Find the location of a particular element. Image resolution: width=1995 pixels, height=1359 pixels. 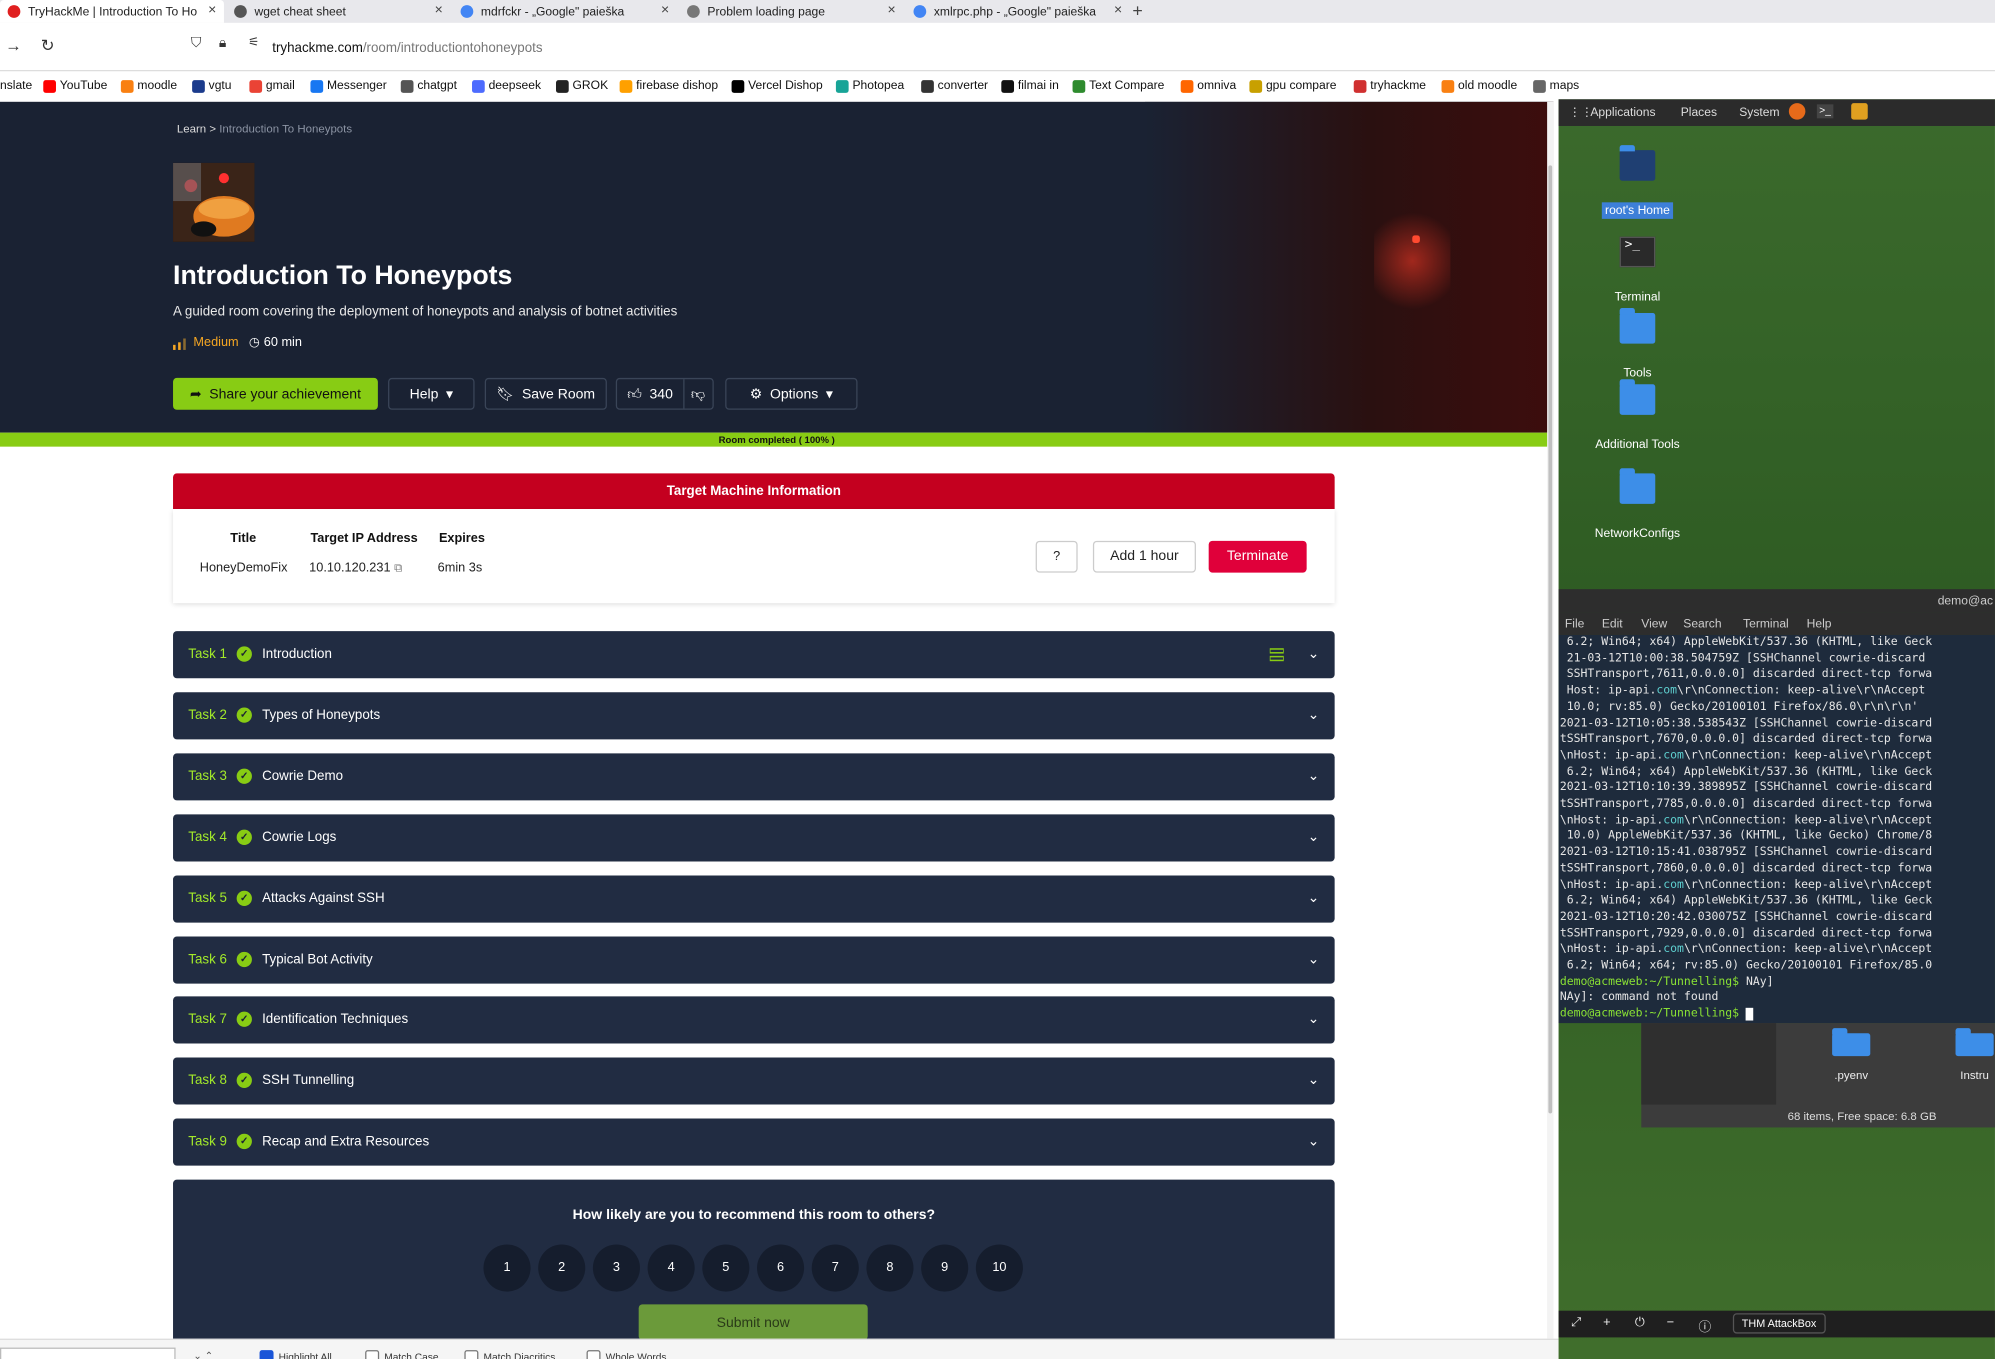

find-option: Match Diacritics is located at coordinates (509, 1354).